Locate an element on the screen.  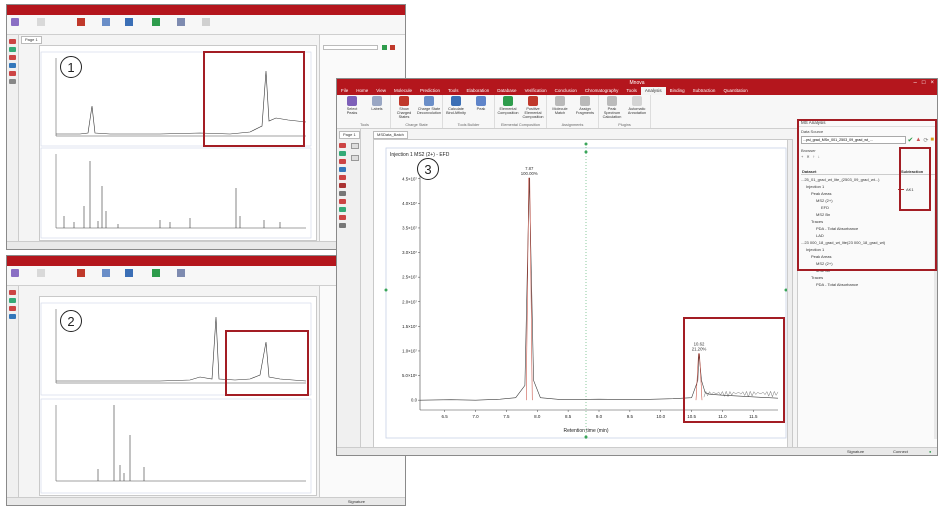
ribbon-button-label: Positive Elemental Composition is located at coordinates (533, 113).